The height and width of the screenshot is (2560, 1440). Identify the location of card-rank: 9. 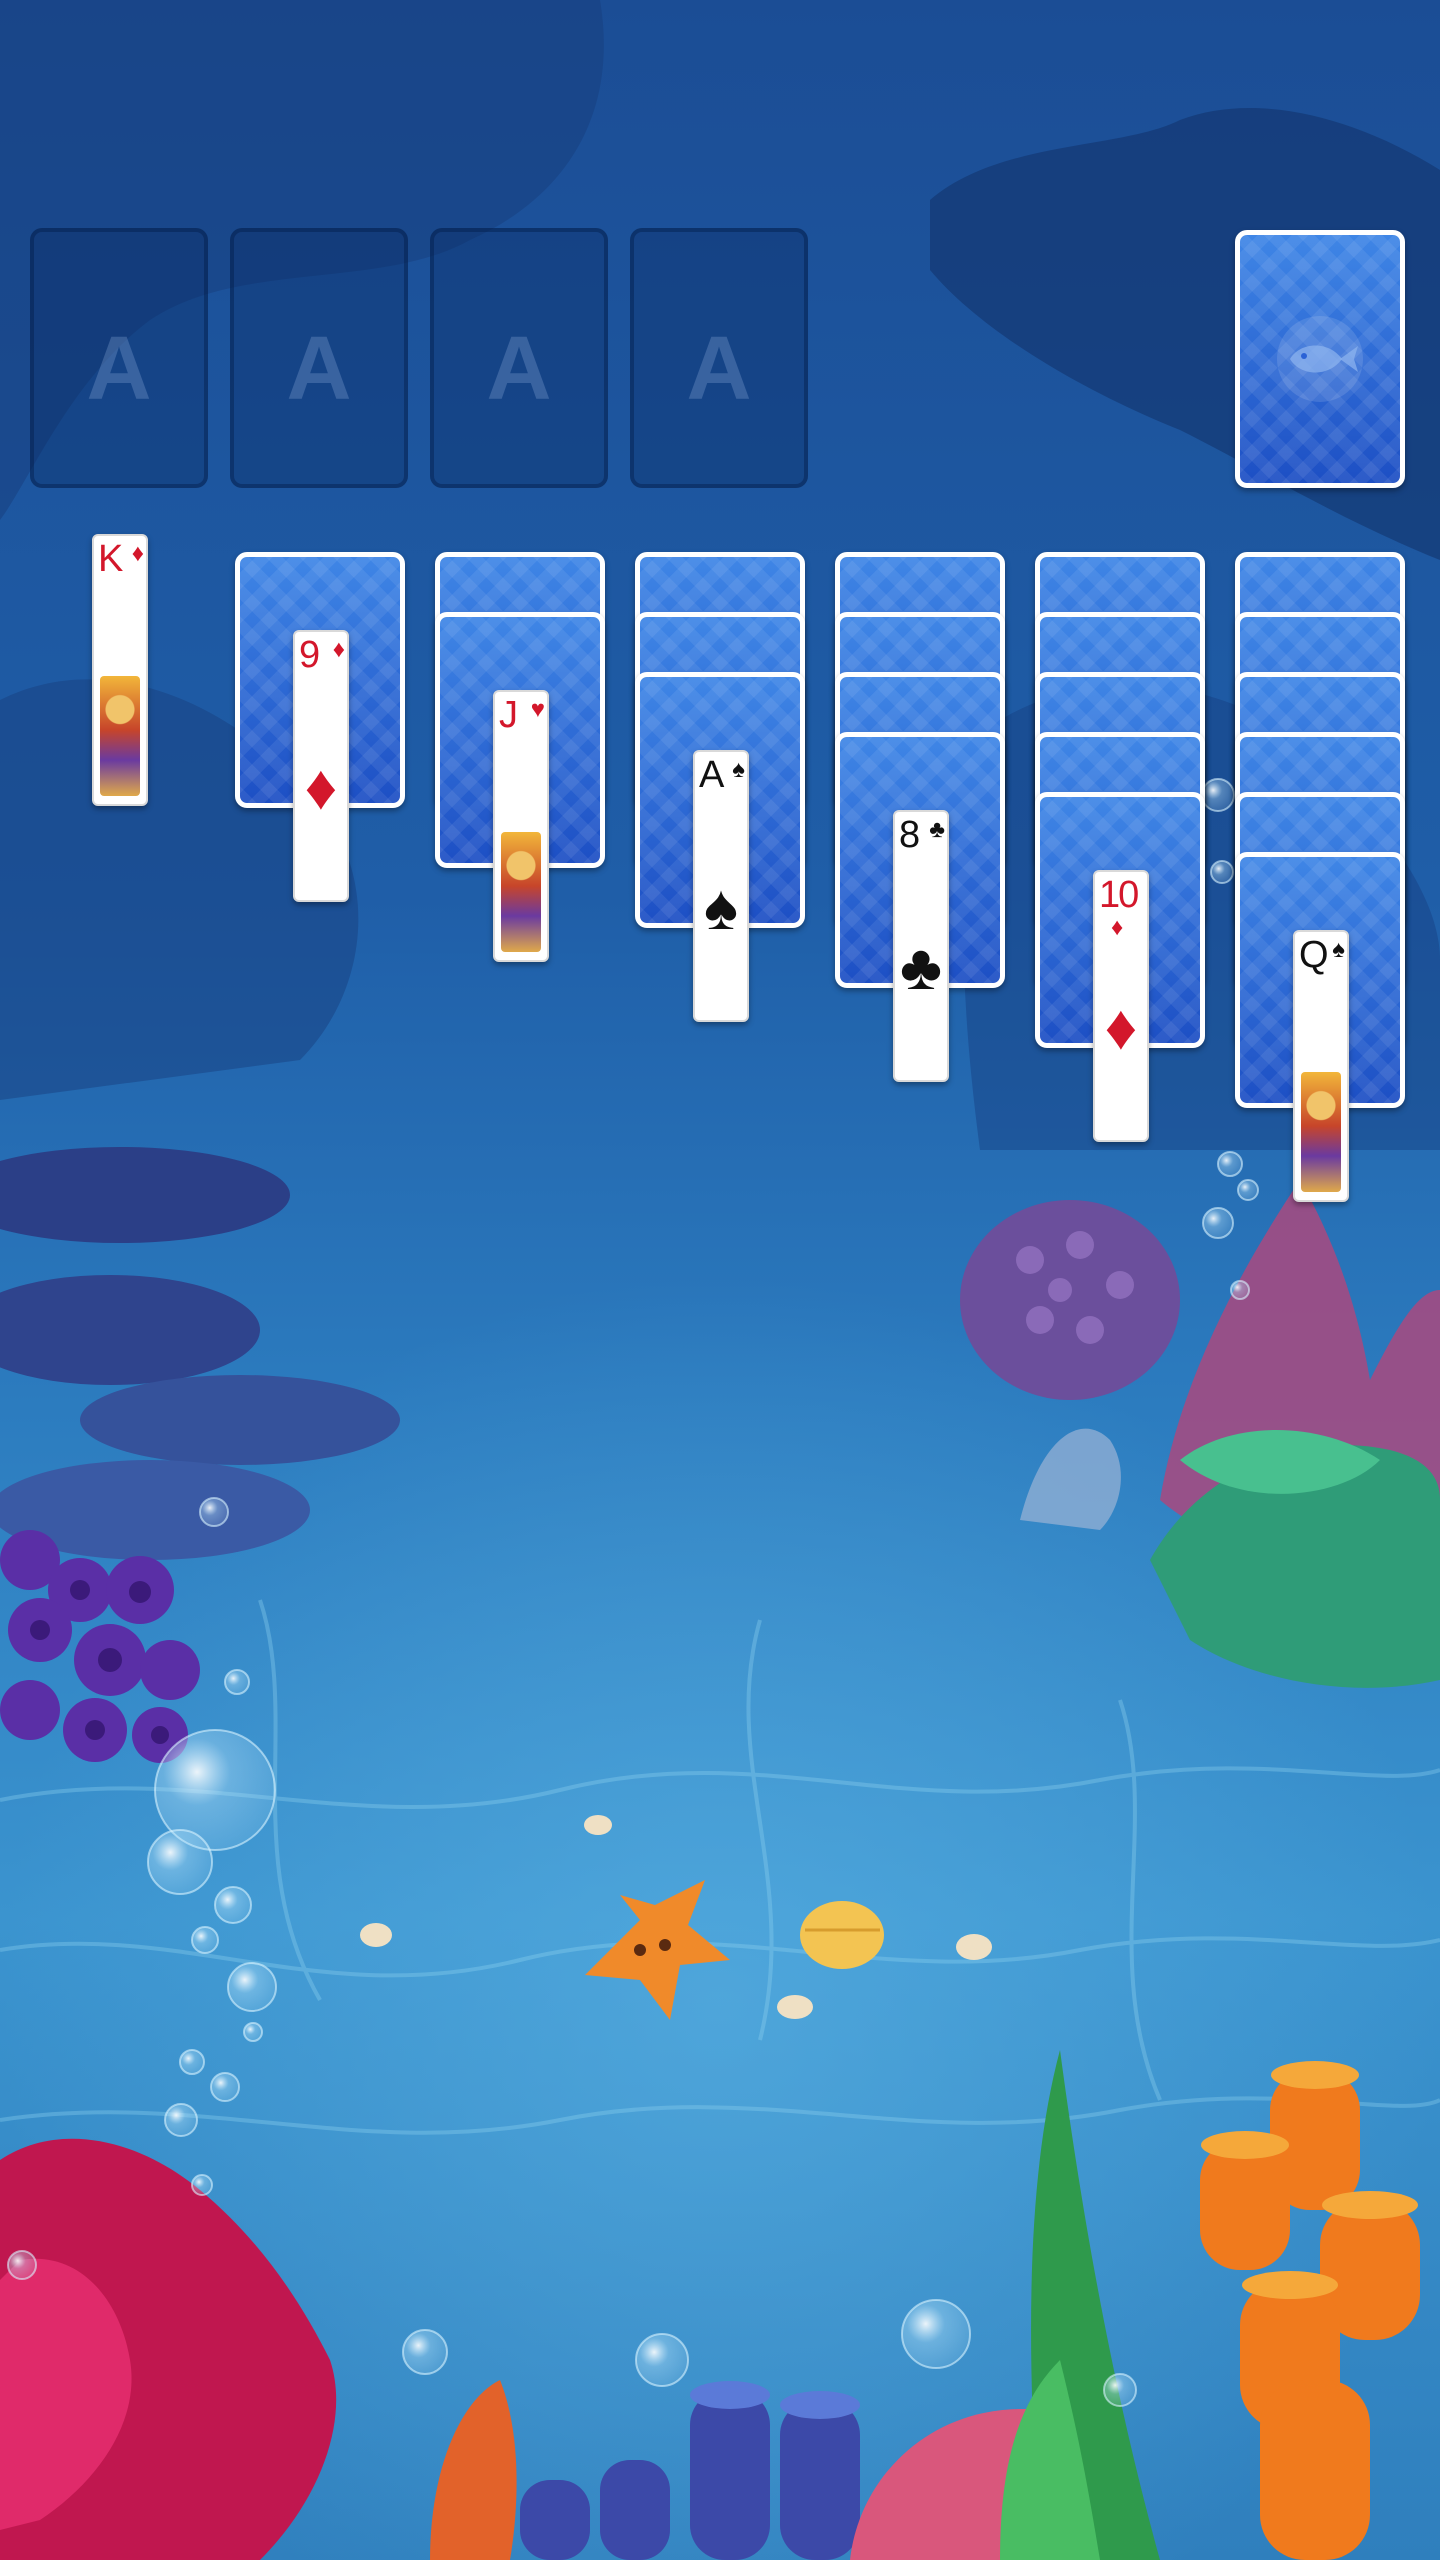
(309, 655).